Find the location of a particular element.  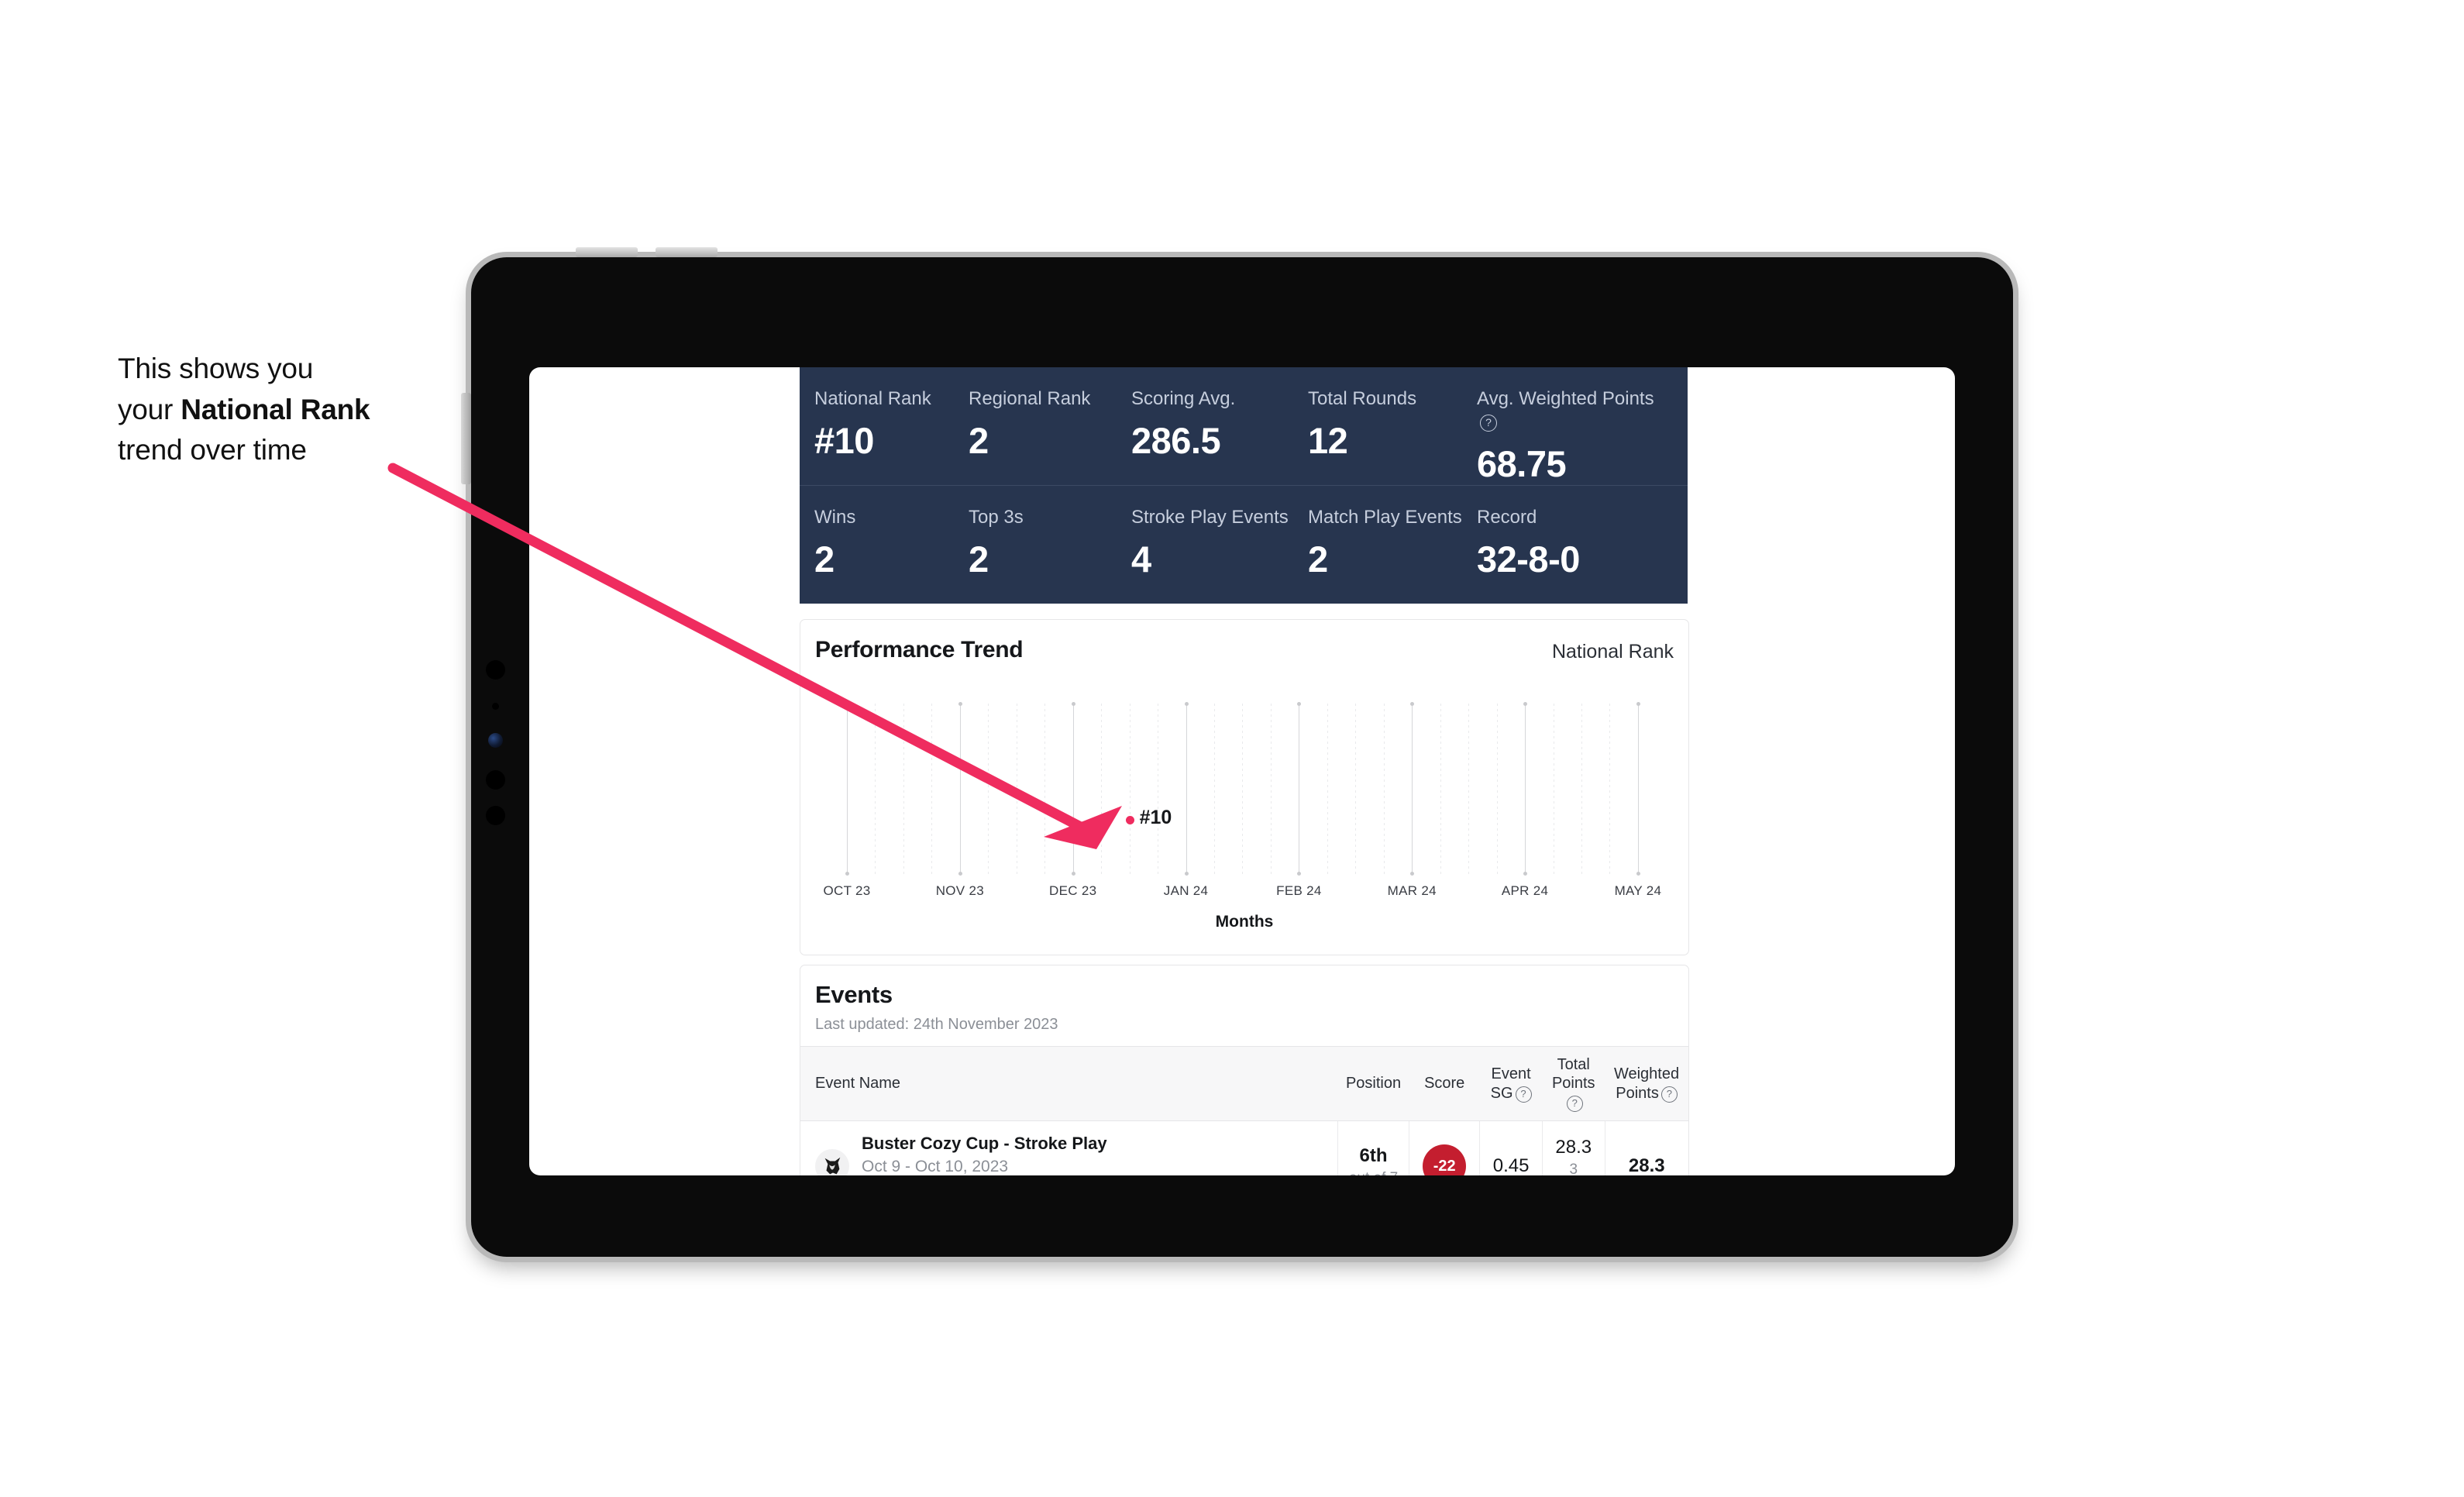

stat-label: Avg. Weighted Points? is located at coordinates (1574, 410).